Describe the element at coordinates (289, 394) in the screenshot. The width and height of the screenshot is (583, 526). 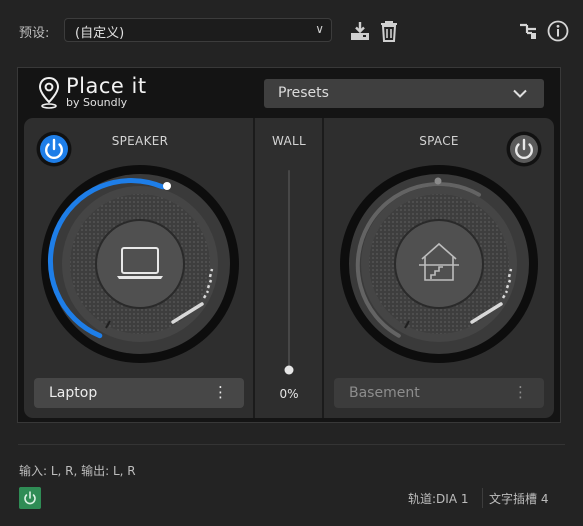
I see `wall-value: 0%` at that location.